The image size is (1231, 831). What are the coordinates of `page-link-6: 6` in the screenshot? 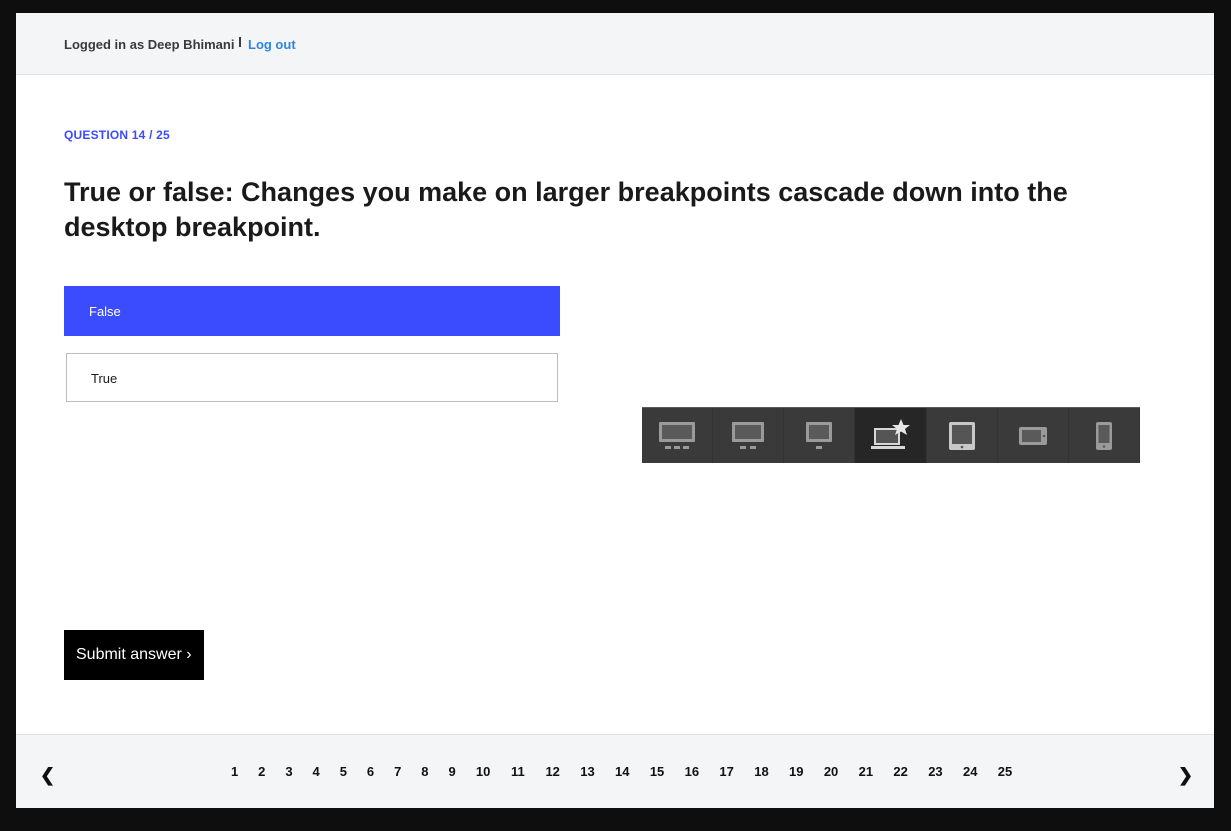 It's located at (370, 771).